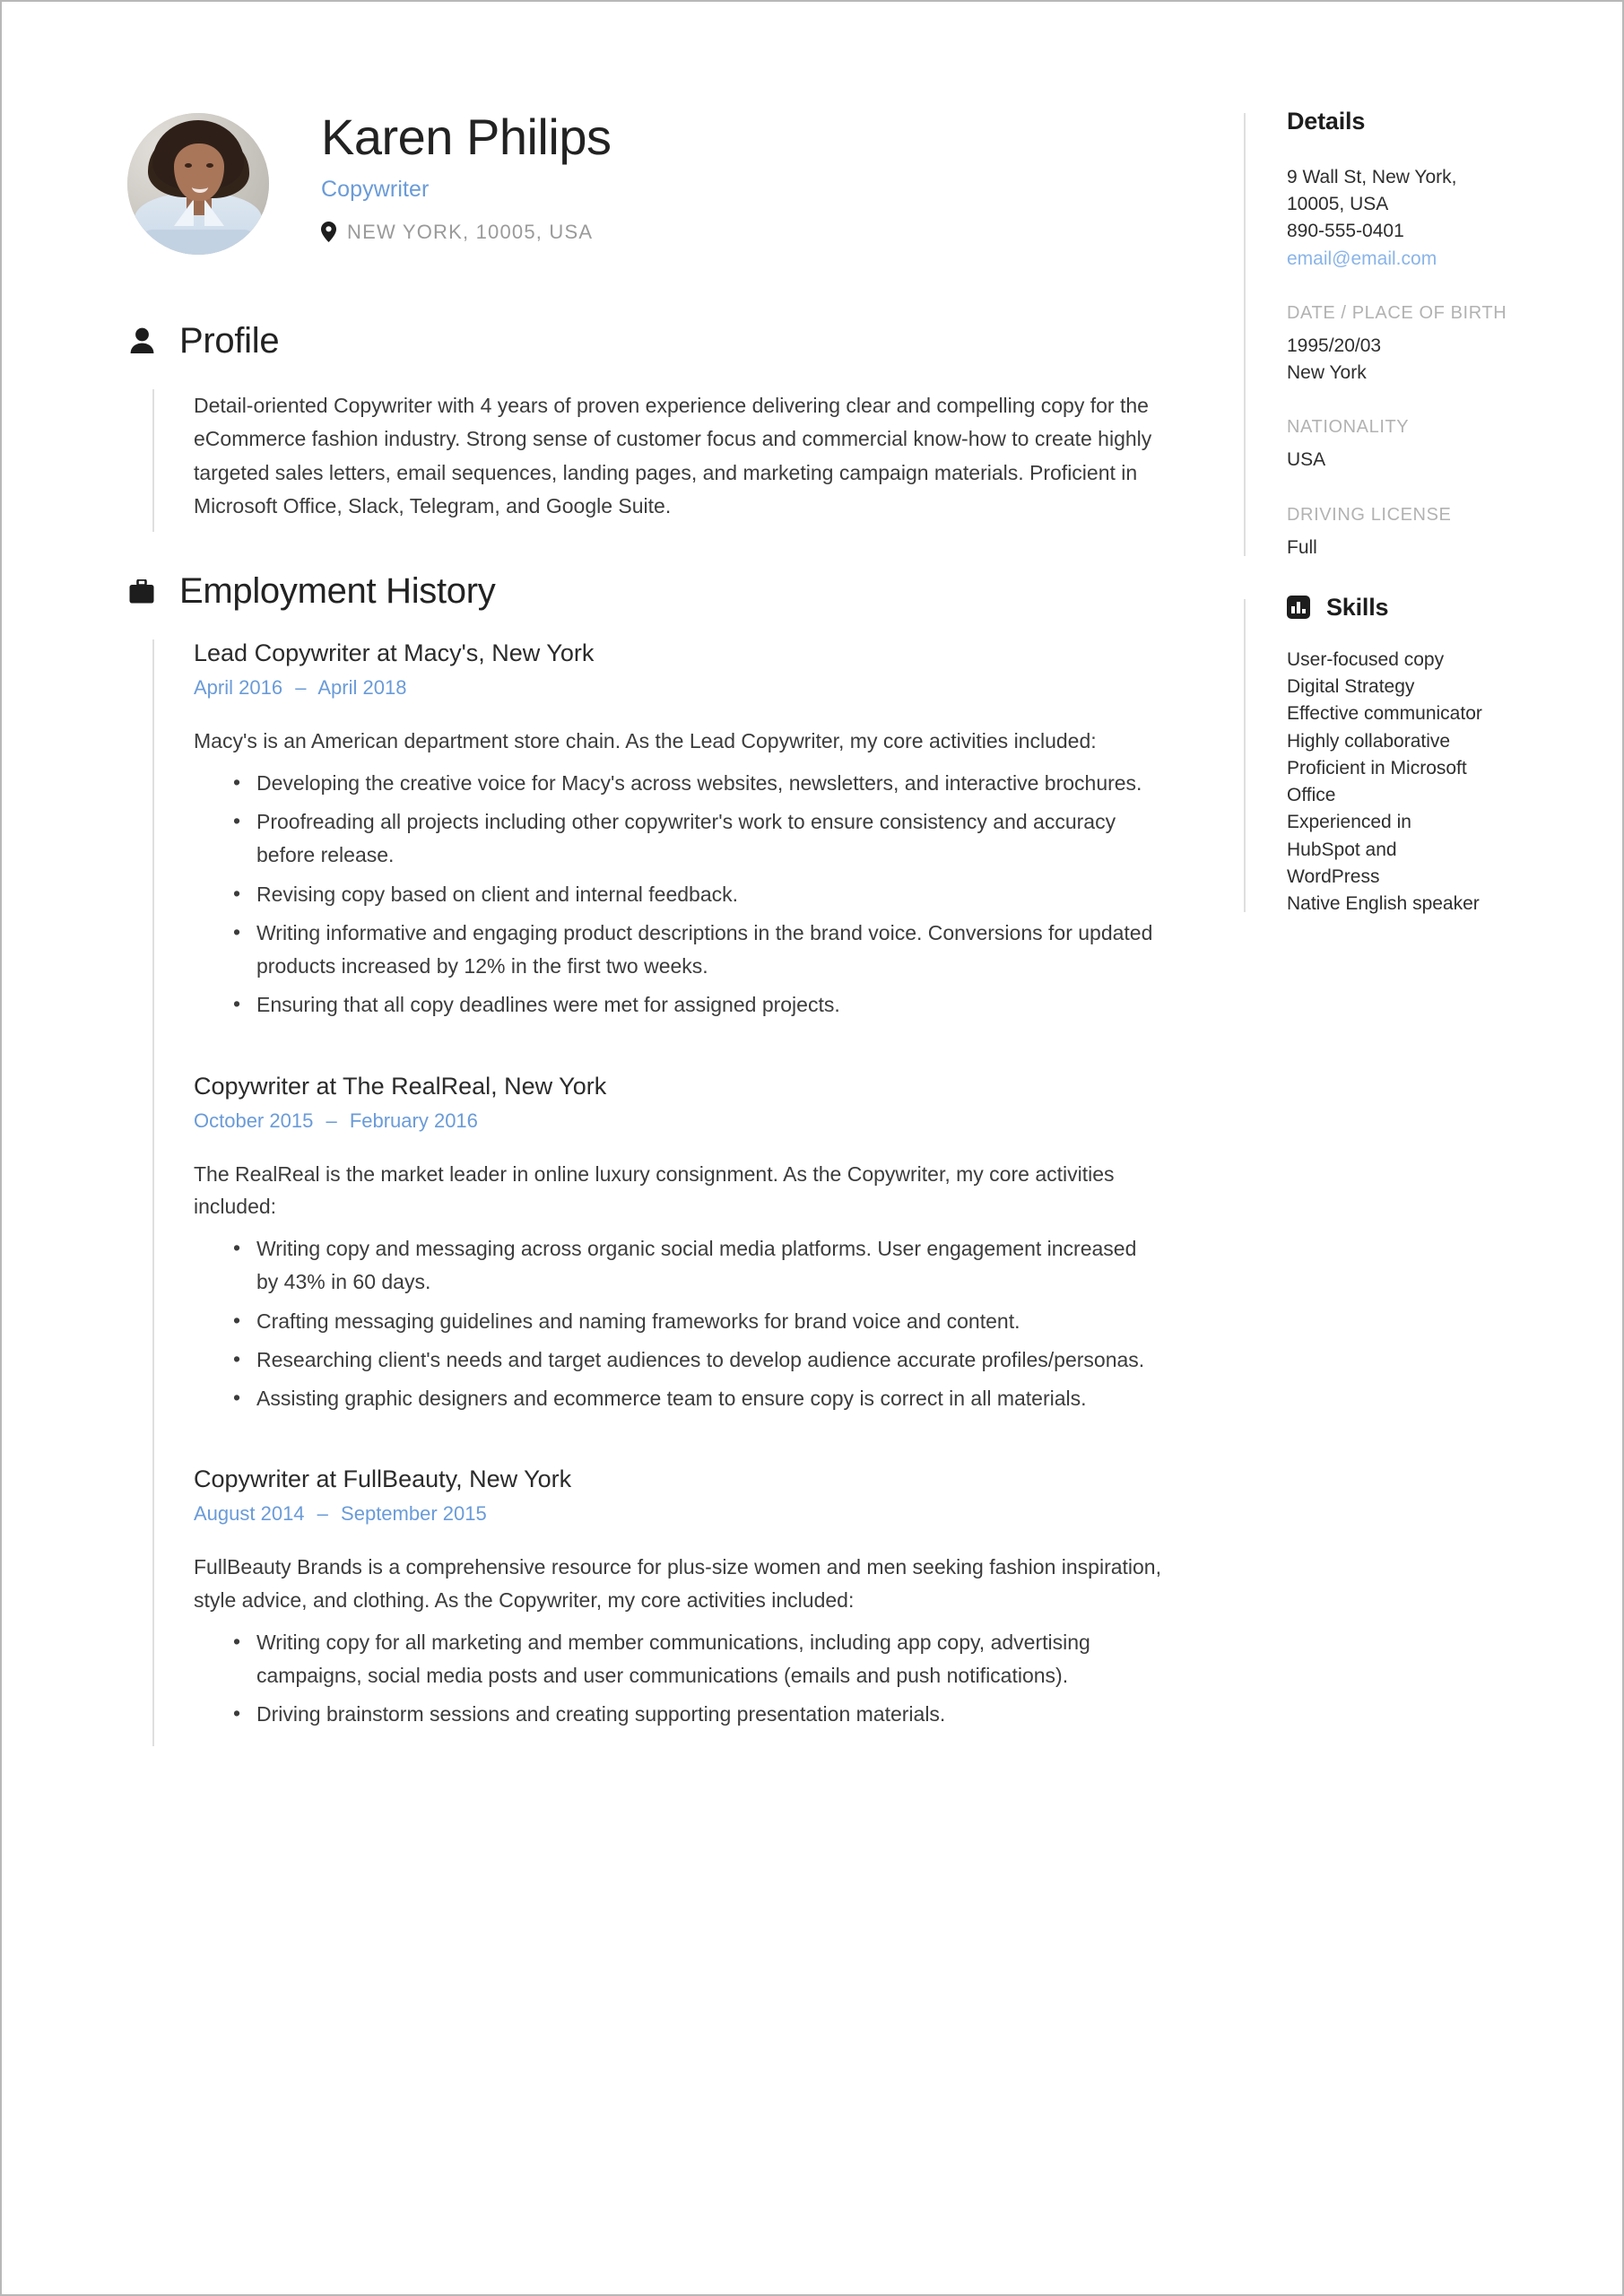 Image resolution: width=1624 pixels, height=2296 pixels. I want to click on person-icon, so click(141, 340).